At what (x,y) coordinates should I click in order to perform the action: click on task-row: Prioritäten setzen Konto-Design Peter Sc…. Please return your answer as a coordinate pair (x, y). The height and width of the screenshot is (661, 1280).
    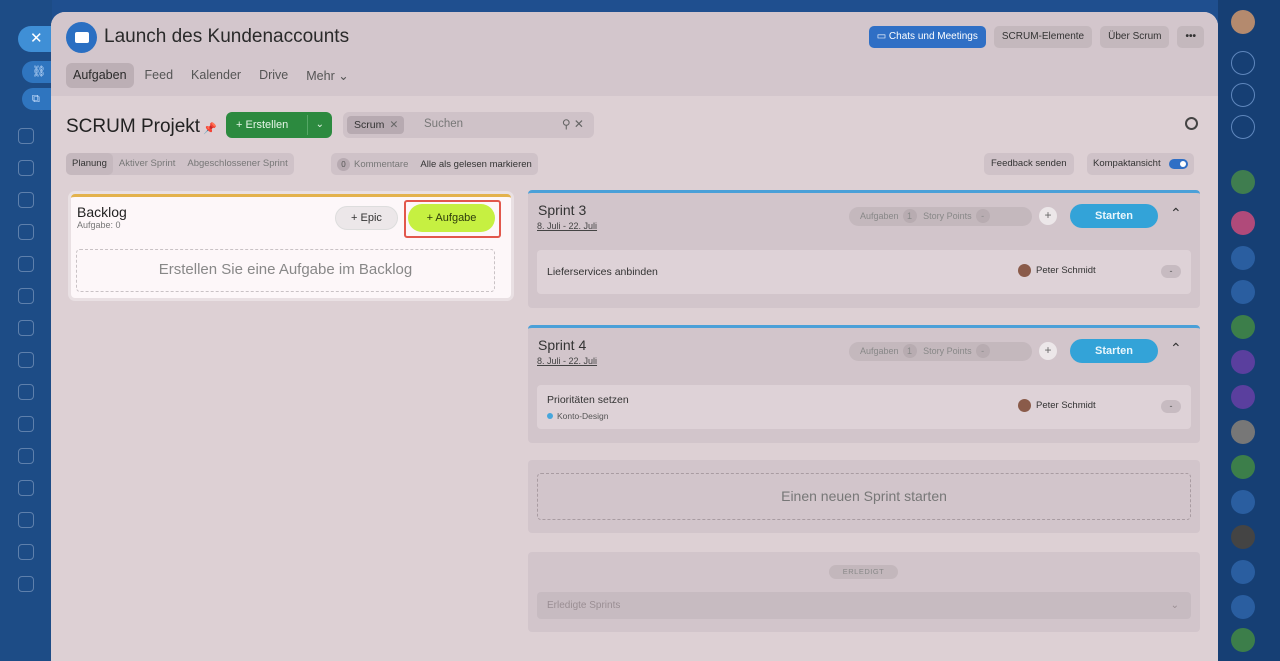
    Looking at the image, I should click on (864, 407).